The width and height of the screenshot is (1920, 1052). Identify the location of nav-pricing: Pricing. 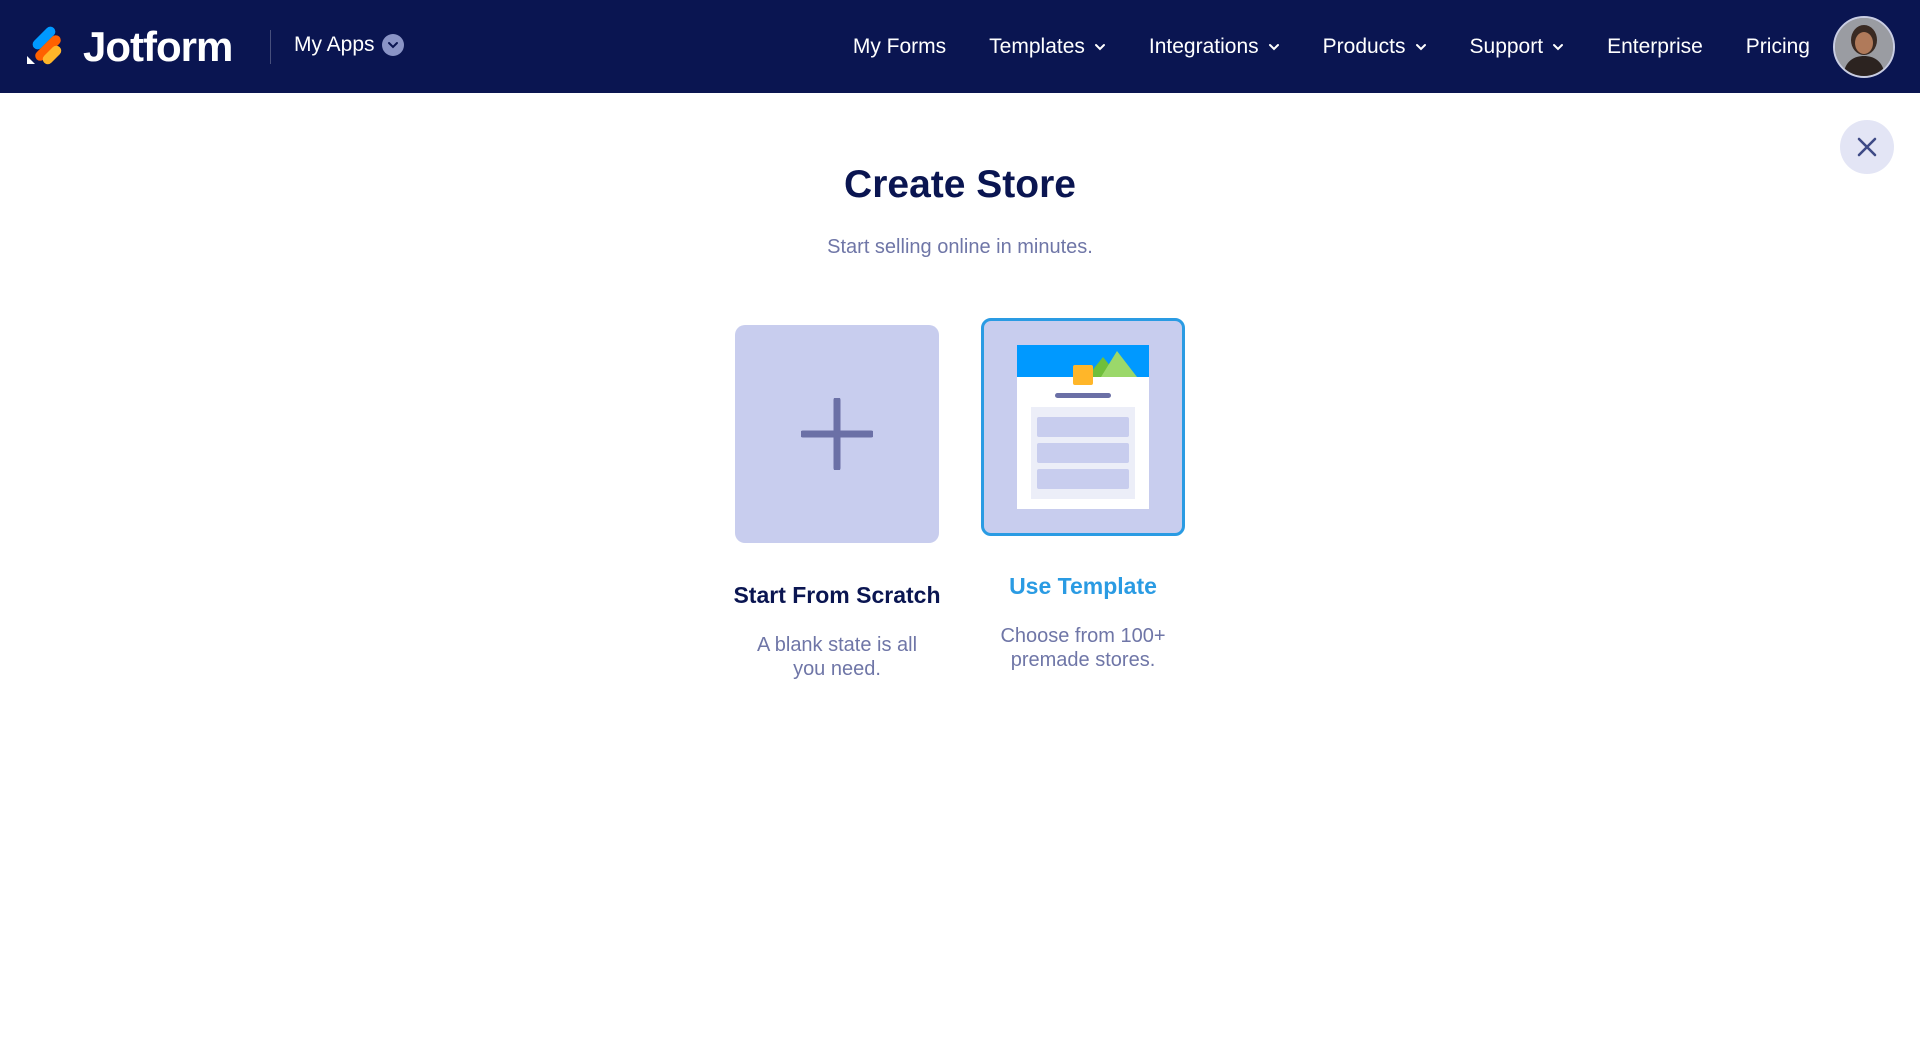
(1778, 47).